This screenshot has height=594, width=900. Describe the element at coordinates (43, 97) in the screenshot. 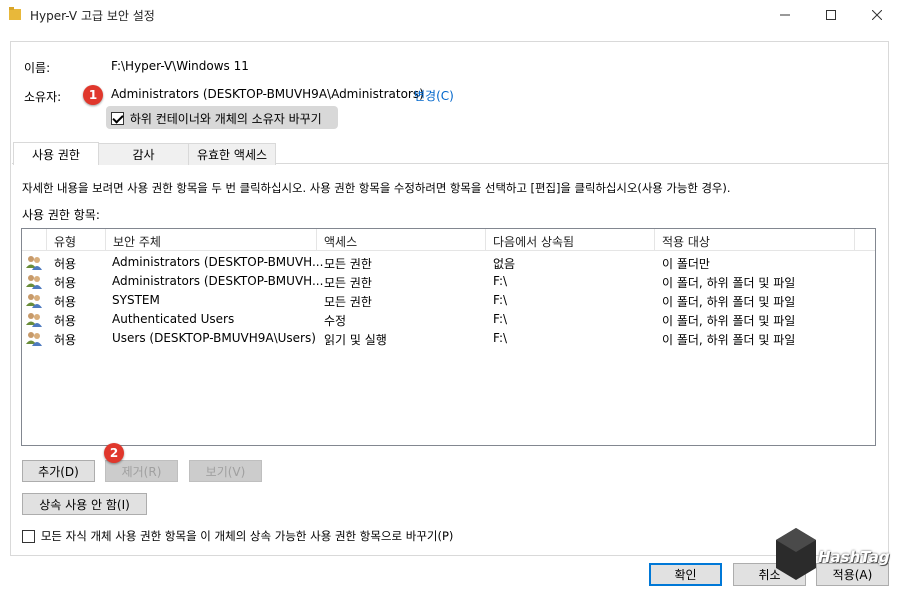

I see `owner-label: 소유자:` at that location.